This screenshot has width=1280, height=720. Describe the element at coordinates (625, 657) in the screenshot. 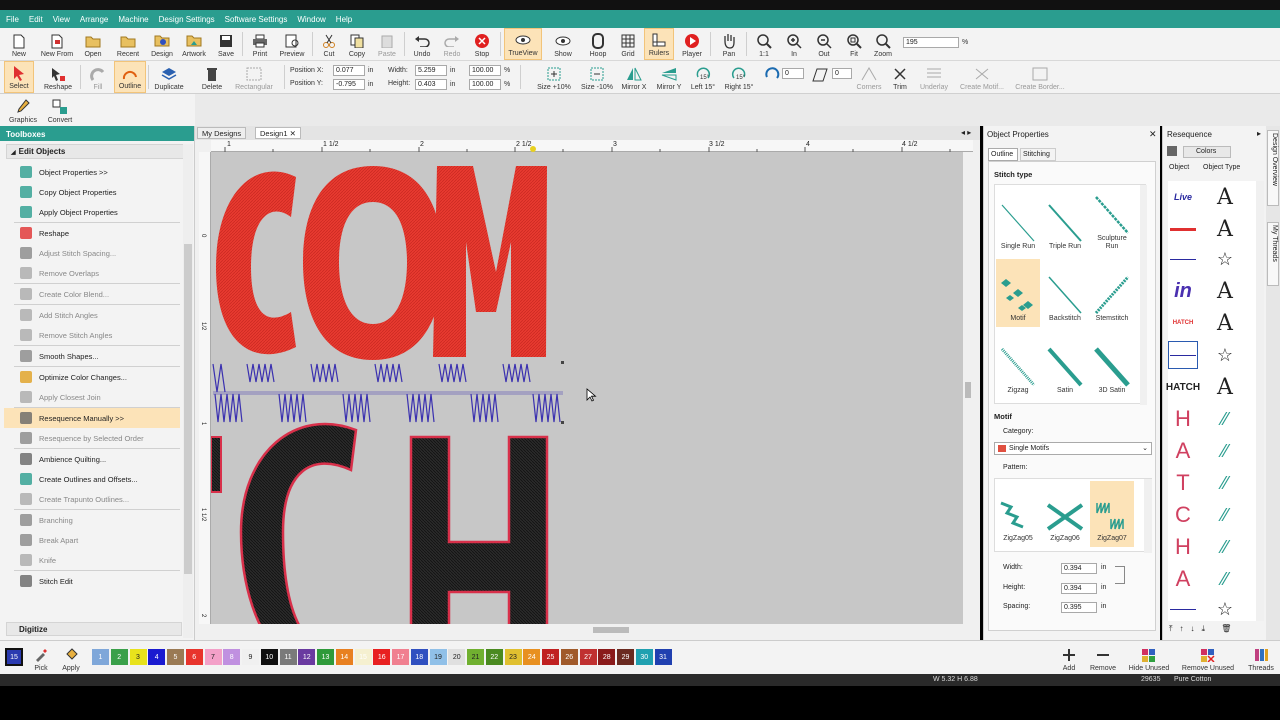

I see `thread-color-swatch: 29` at that location.